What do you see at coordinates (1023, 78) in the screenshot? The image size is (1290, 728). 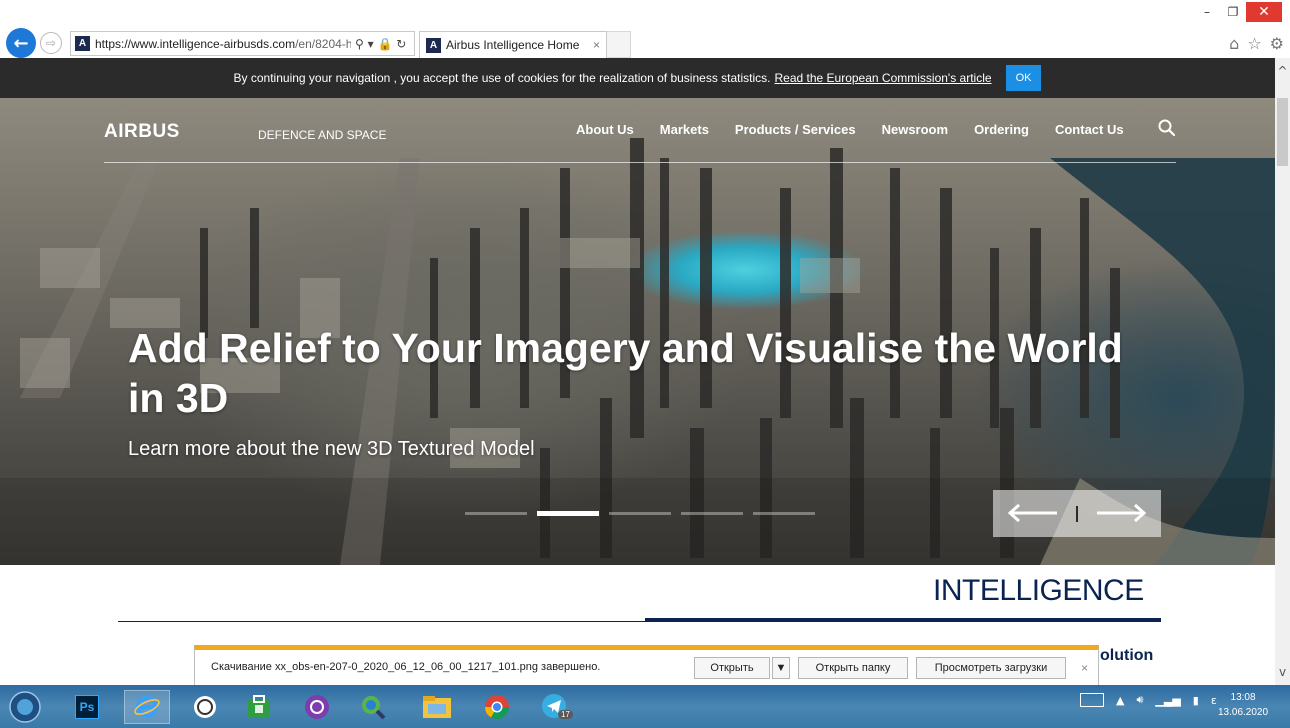 I see `cookie-ok-button: OK` at bounding box center [1023, 78].